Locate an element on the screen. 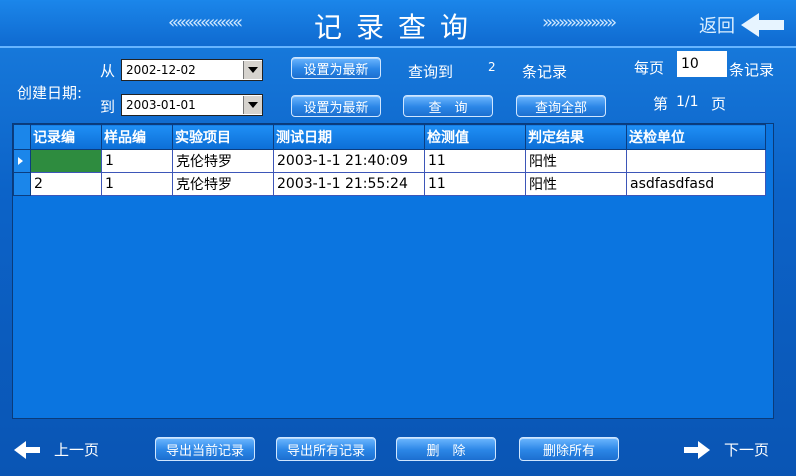 The image size is (796, 476). table-row: 1 克伦特罗 2003-1-1 21:40:09 11 阳性 is located at coordinates (389, 161).